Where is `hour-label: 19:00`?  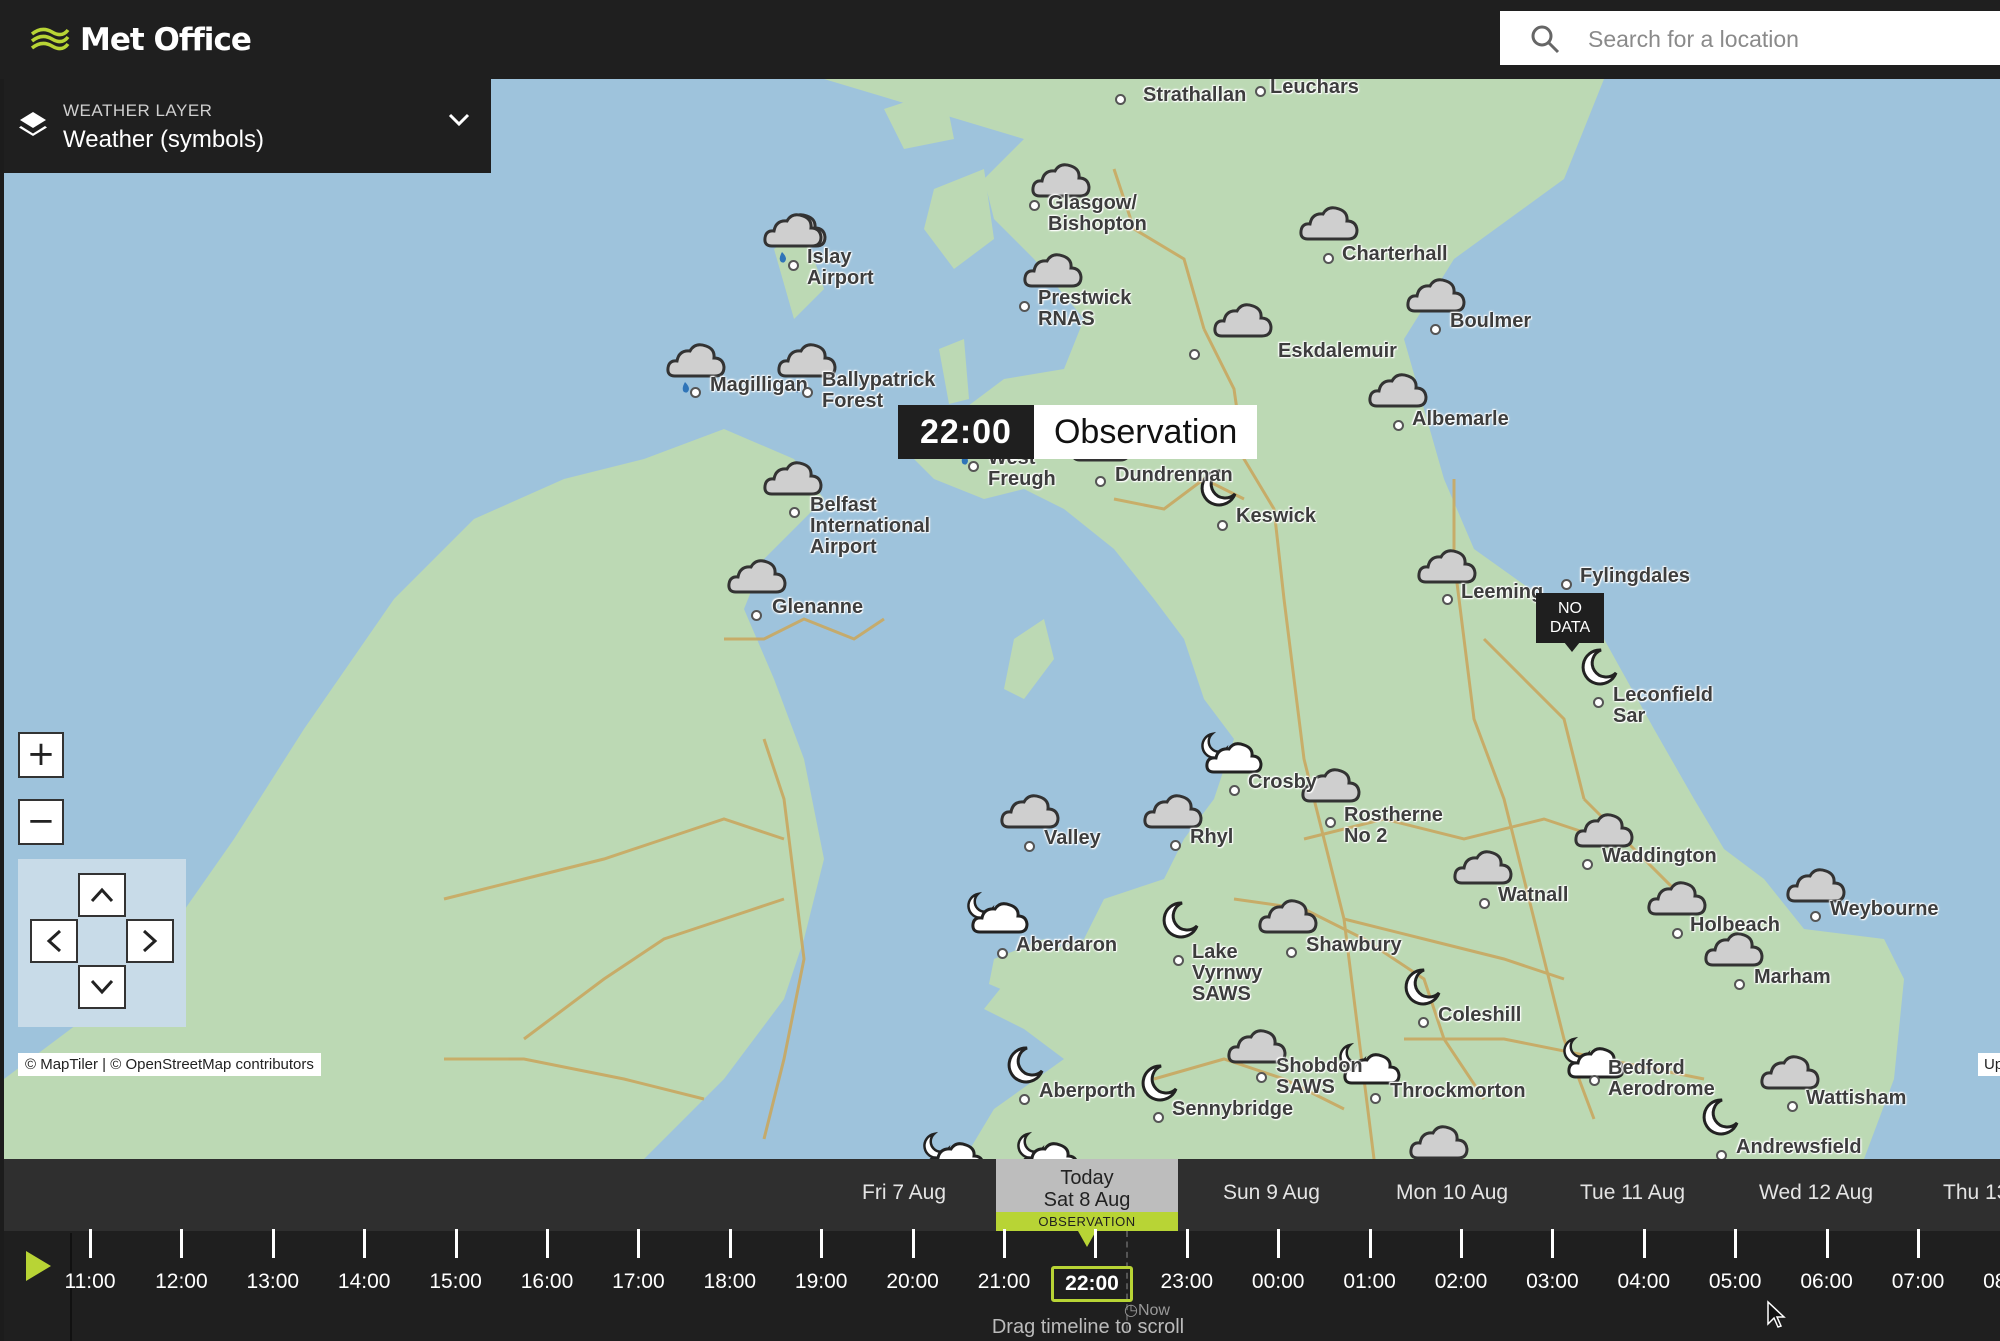 hour-label: 19:00 is located at coordinates (821, 1282).